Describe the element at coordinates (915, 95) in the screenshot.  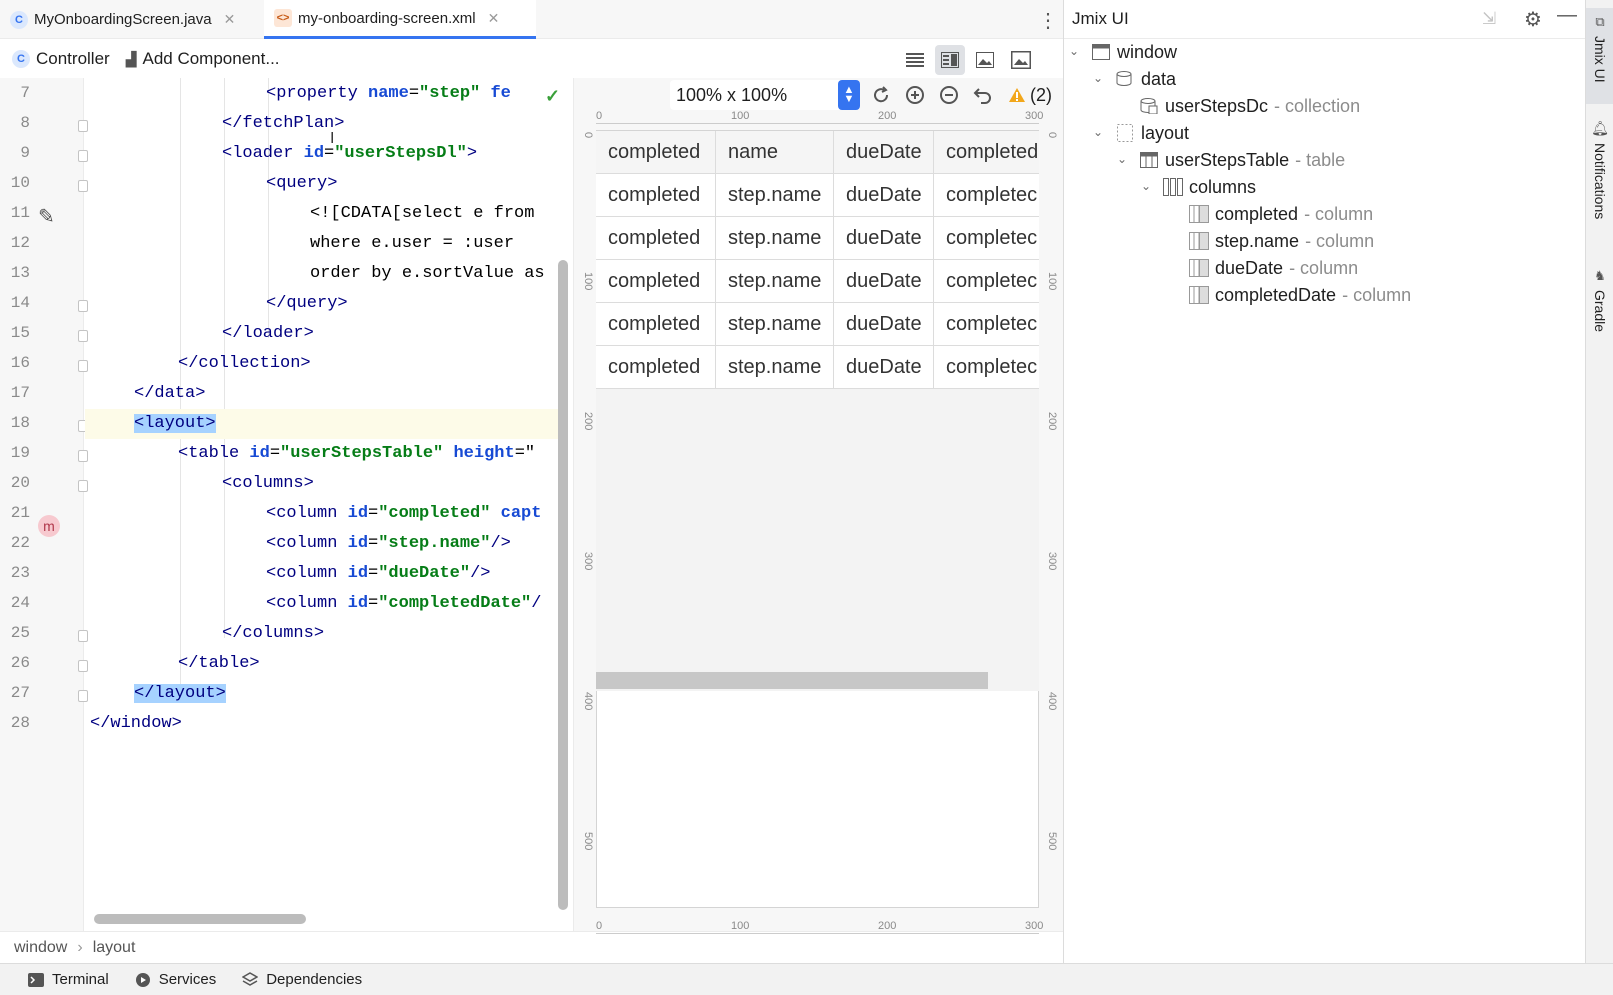
I see `zoom-in-icon` at that location.